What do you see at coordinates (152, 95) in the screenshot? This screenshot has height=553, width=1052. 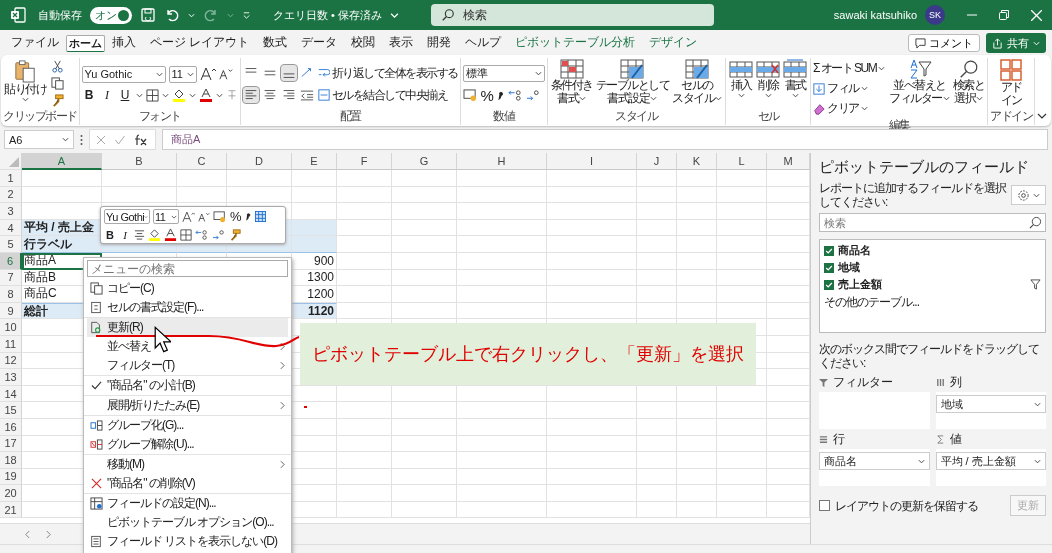 I see `borders-icon` at bounding box center [152, 95].